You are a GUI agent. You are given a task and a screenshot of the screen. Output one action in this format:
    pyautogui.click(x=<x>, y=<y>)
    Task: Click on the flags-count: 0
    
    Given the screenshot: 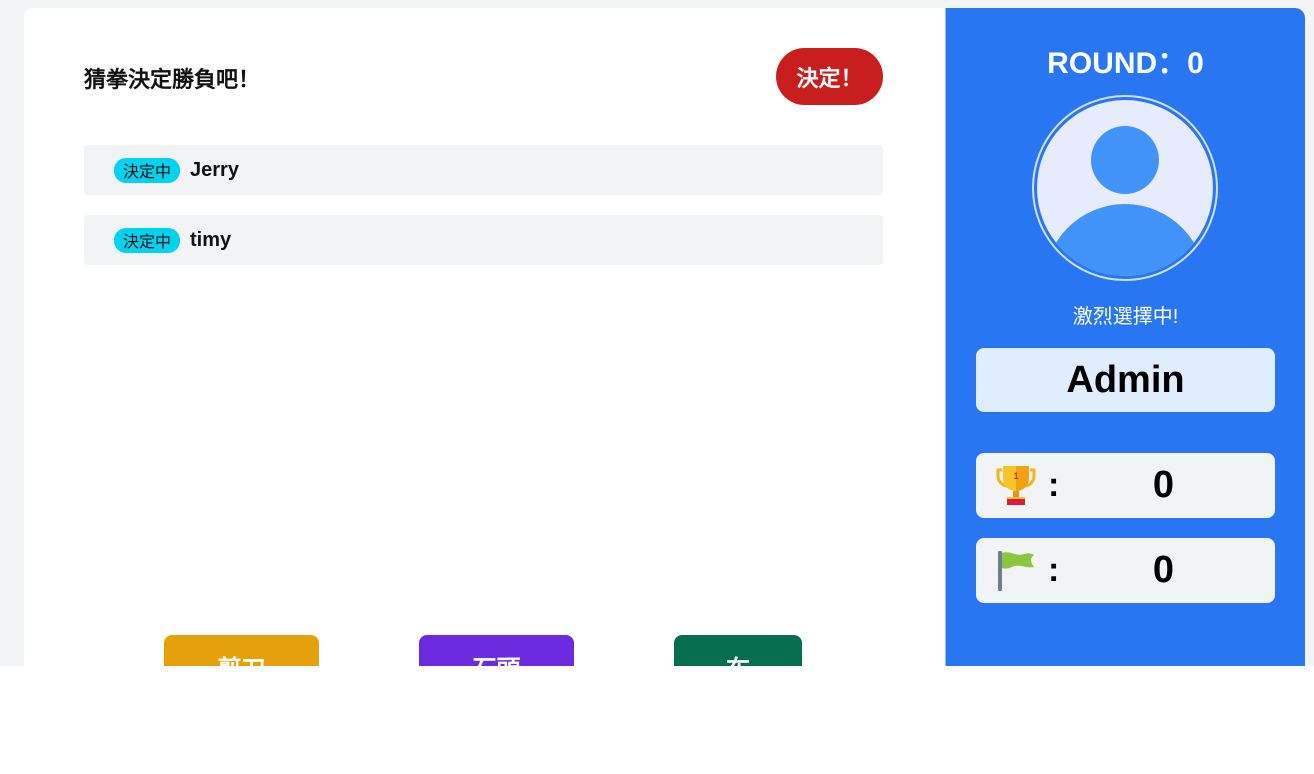 What is the action you would take?
    pyautogui.click(x=1163, y=570)
    